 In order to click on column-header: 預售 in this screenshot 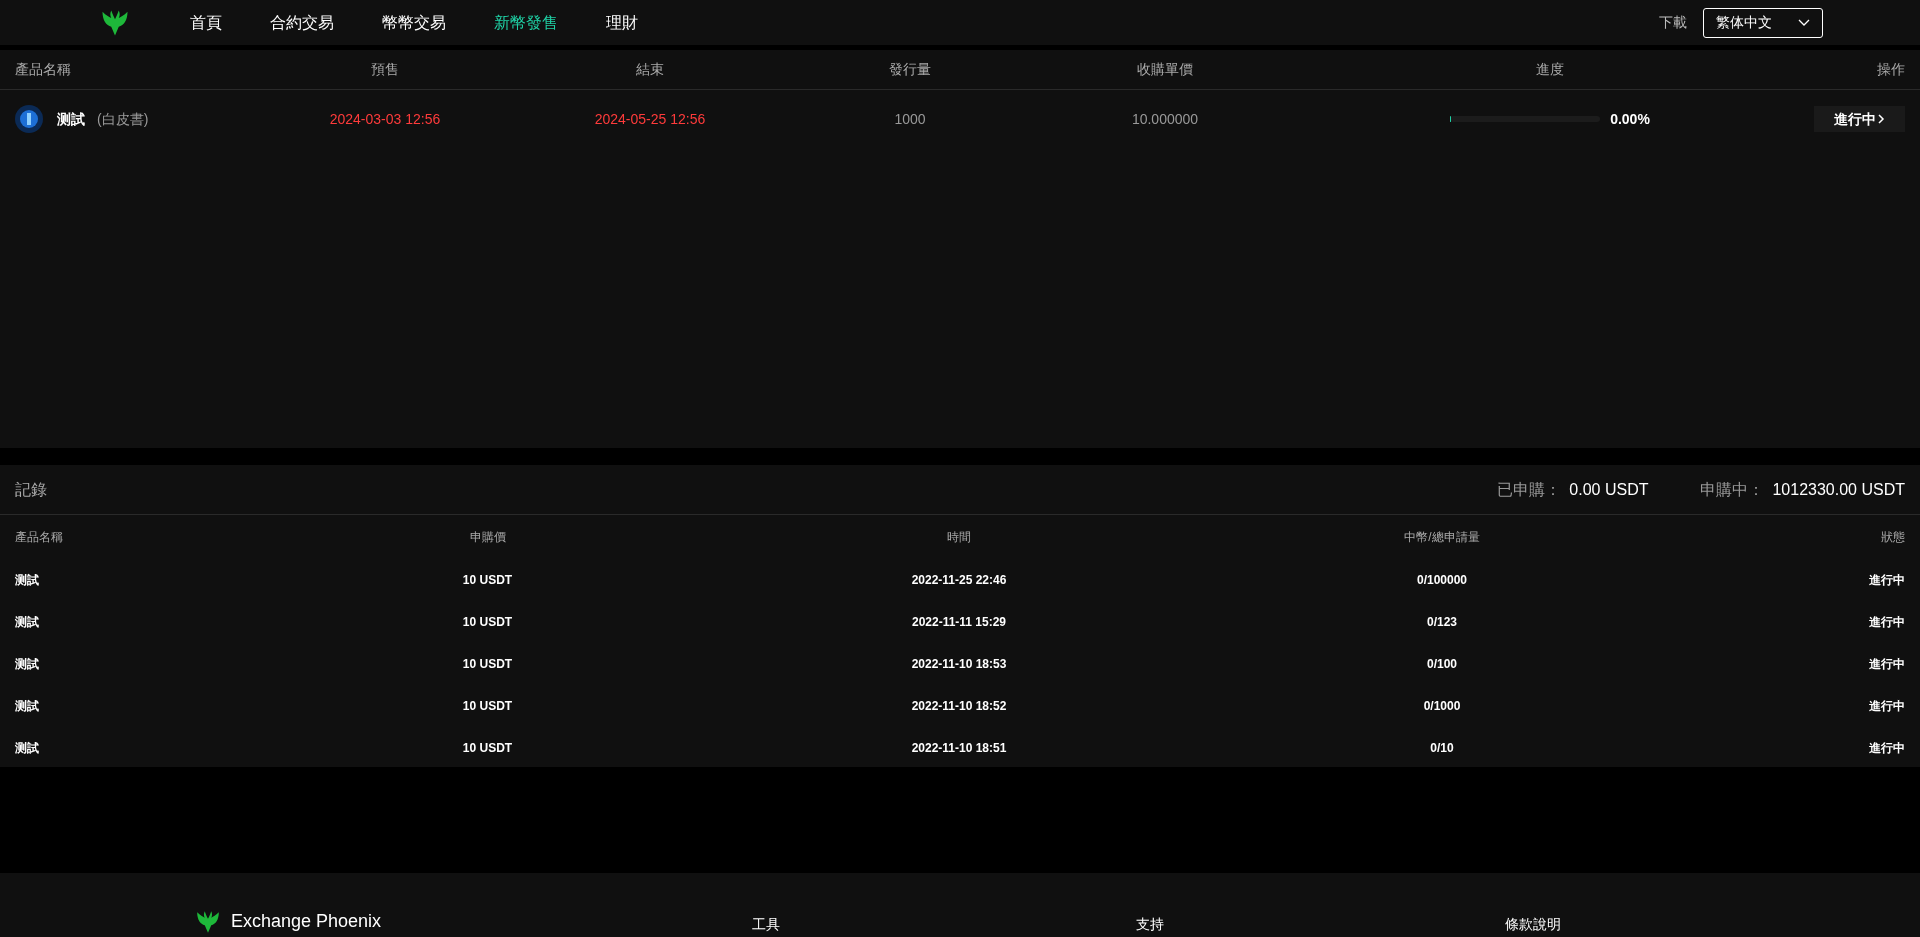, I will do `click(385, 69)`.